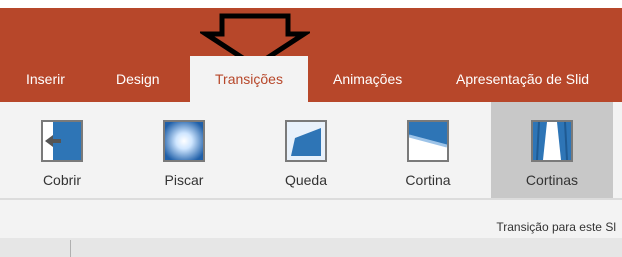 This screenshot has width=622, height=257. What do you see at coordinates (556, 227) in the screenshot?
I see `group-label: Transição para este Sl` at bounding box center [556, 227].